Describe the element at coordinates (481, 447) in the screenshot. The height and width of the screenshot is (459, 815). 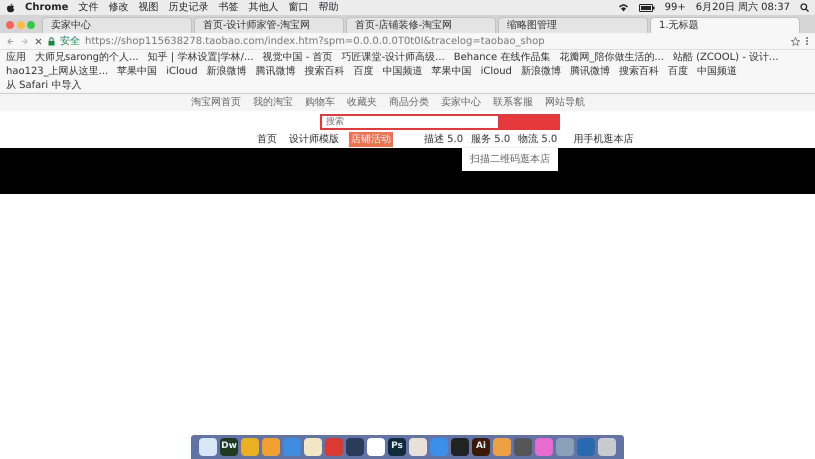
I see `dock-app-icon: Ai` at that location.